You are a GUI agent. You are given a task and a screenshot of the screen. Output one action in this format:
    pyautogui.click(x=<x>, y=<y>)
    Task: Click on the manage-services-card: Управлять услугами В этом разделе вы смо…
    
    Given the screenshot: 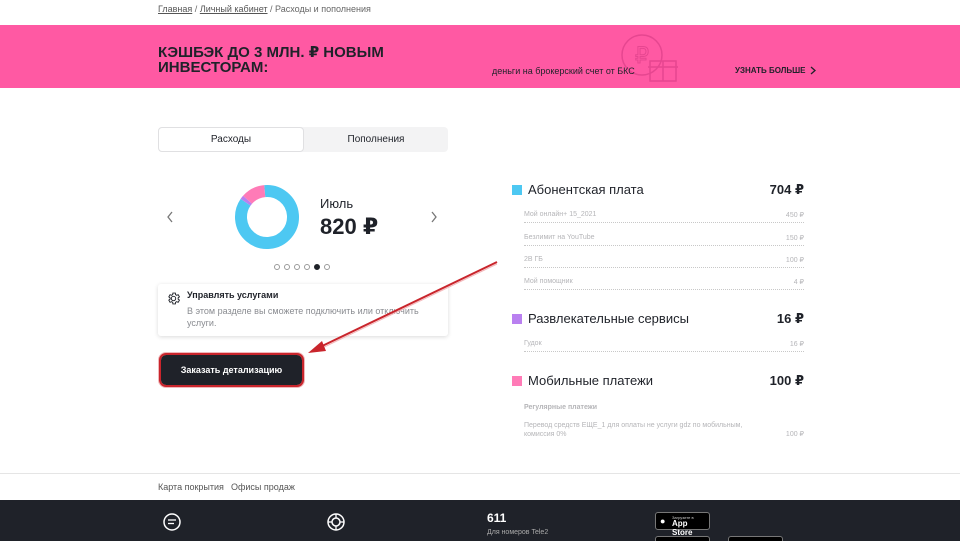 What is the action you would take?
    pyautogui.click(x=303, y=310)
    